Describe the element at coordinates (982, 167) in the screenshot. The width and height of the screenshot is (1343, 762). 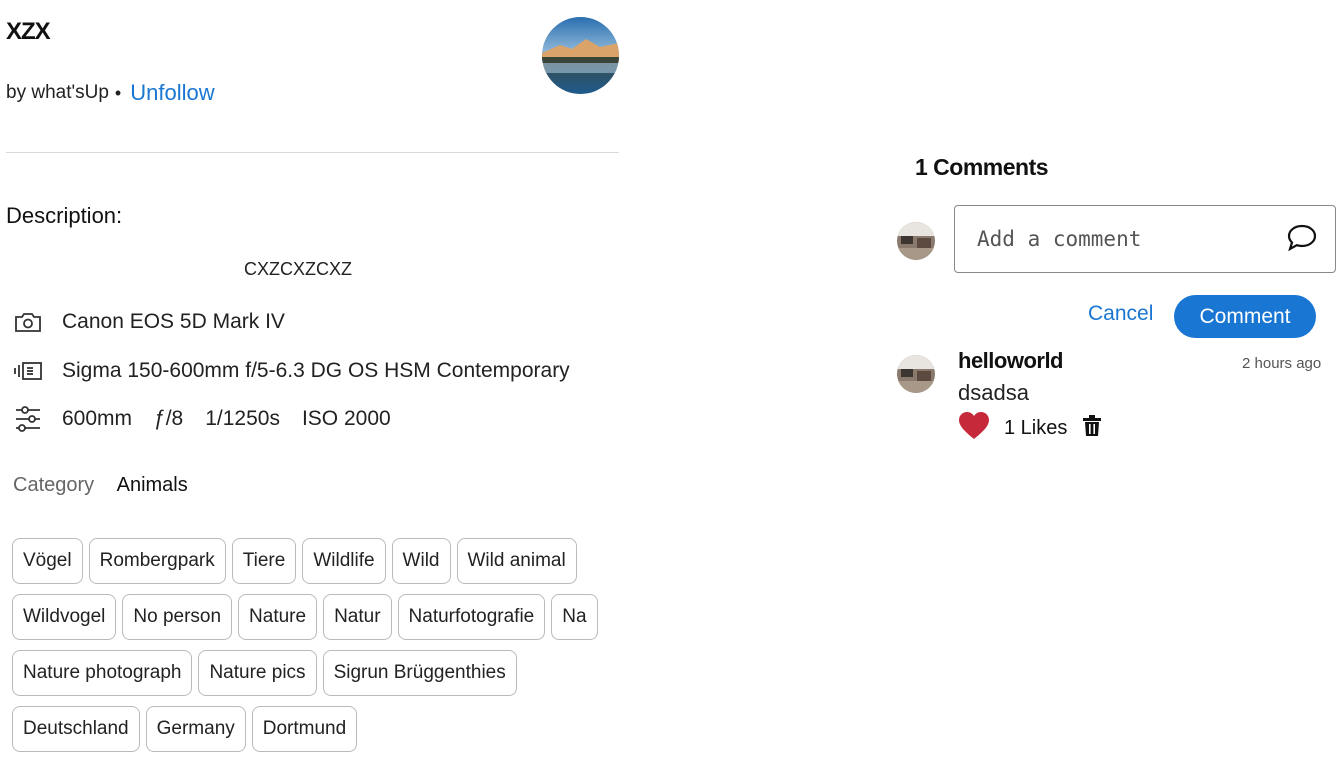
I see `comments-count: 1 Comments` at that location.